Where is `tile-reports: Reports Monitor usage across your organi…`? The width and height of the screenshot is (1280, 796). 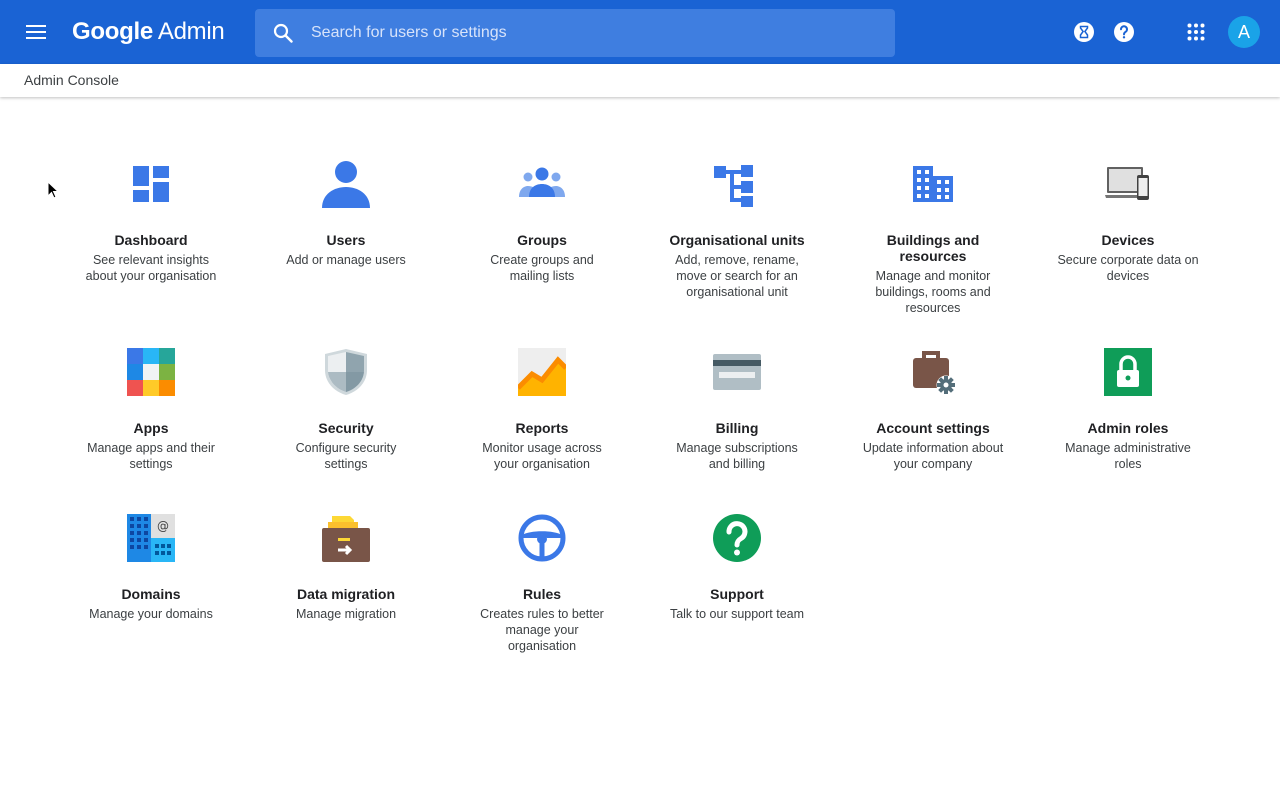 tile-reports: Reports Monitor usage across your organi… is located at coordinates (542, 410).